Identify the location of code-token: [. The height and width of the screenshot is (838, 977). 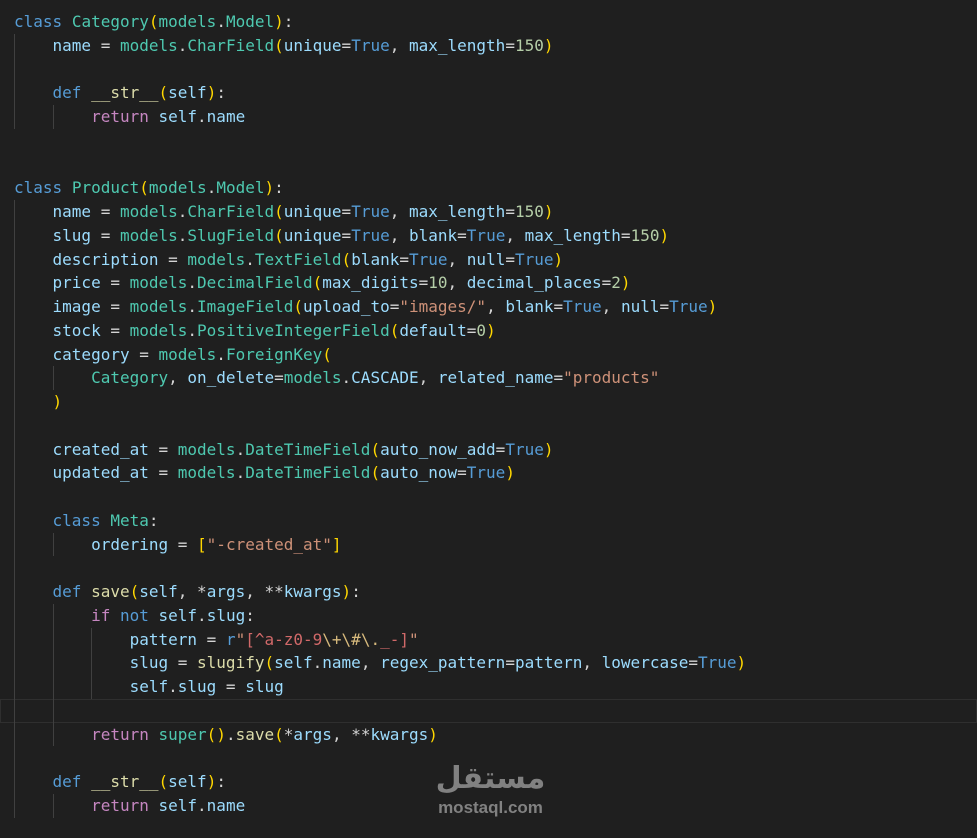
(202, 544).